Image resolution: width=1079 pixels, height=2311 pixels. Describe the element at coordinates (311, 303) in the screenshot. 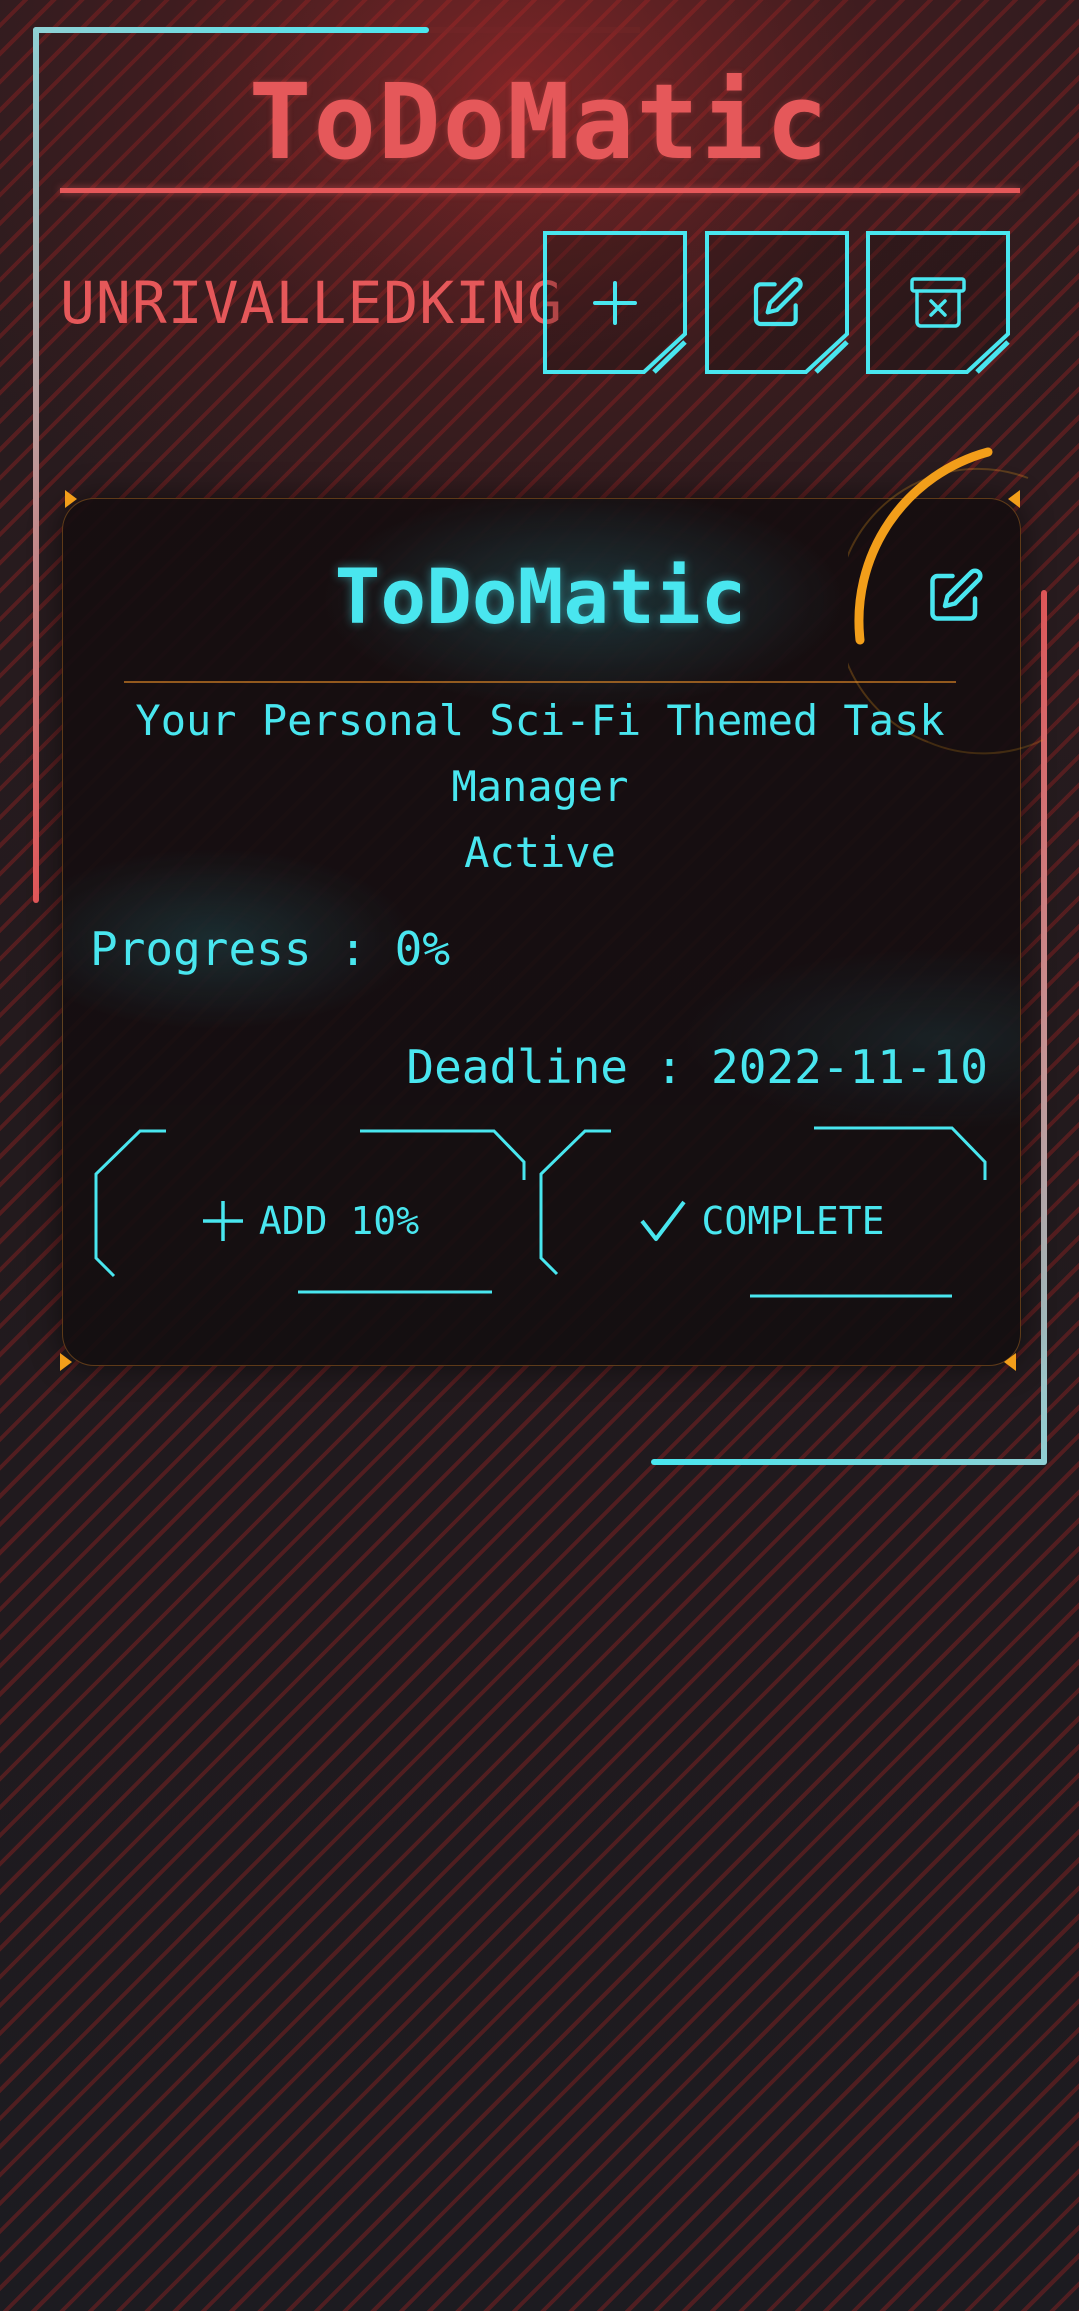

I see `username-label: UNRIVALLEDKING` at that location.